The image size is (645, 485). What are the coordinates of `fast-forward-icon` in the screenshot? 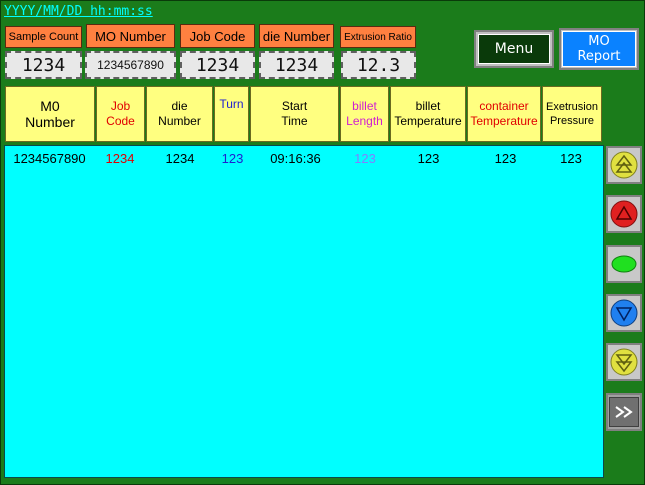 It's located at (624, 412).